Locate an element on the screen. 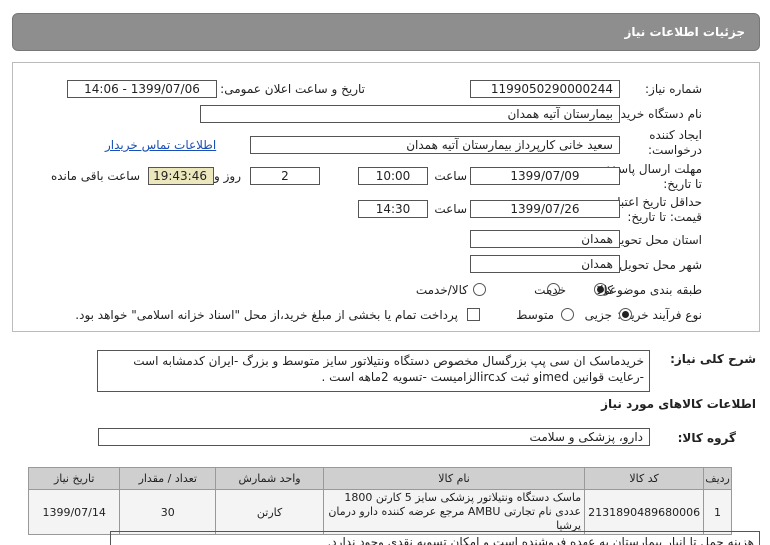 The width and height of the screenshot is (770, 545). col-date: تاریخ نیاز is located at coordinates (74, 478).